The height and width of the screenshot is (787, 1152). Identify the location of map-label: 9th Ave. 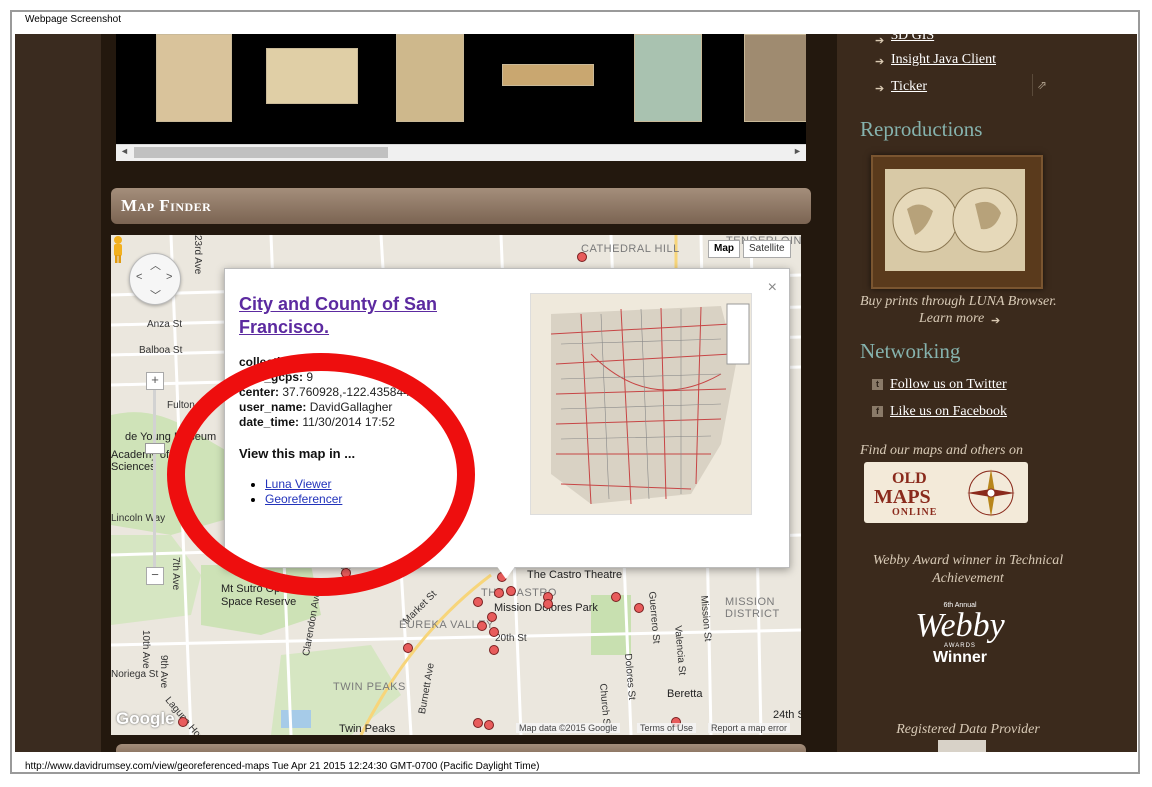
(163, 672).